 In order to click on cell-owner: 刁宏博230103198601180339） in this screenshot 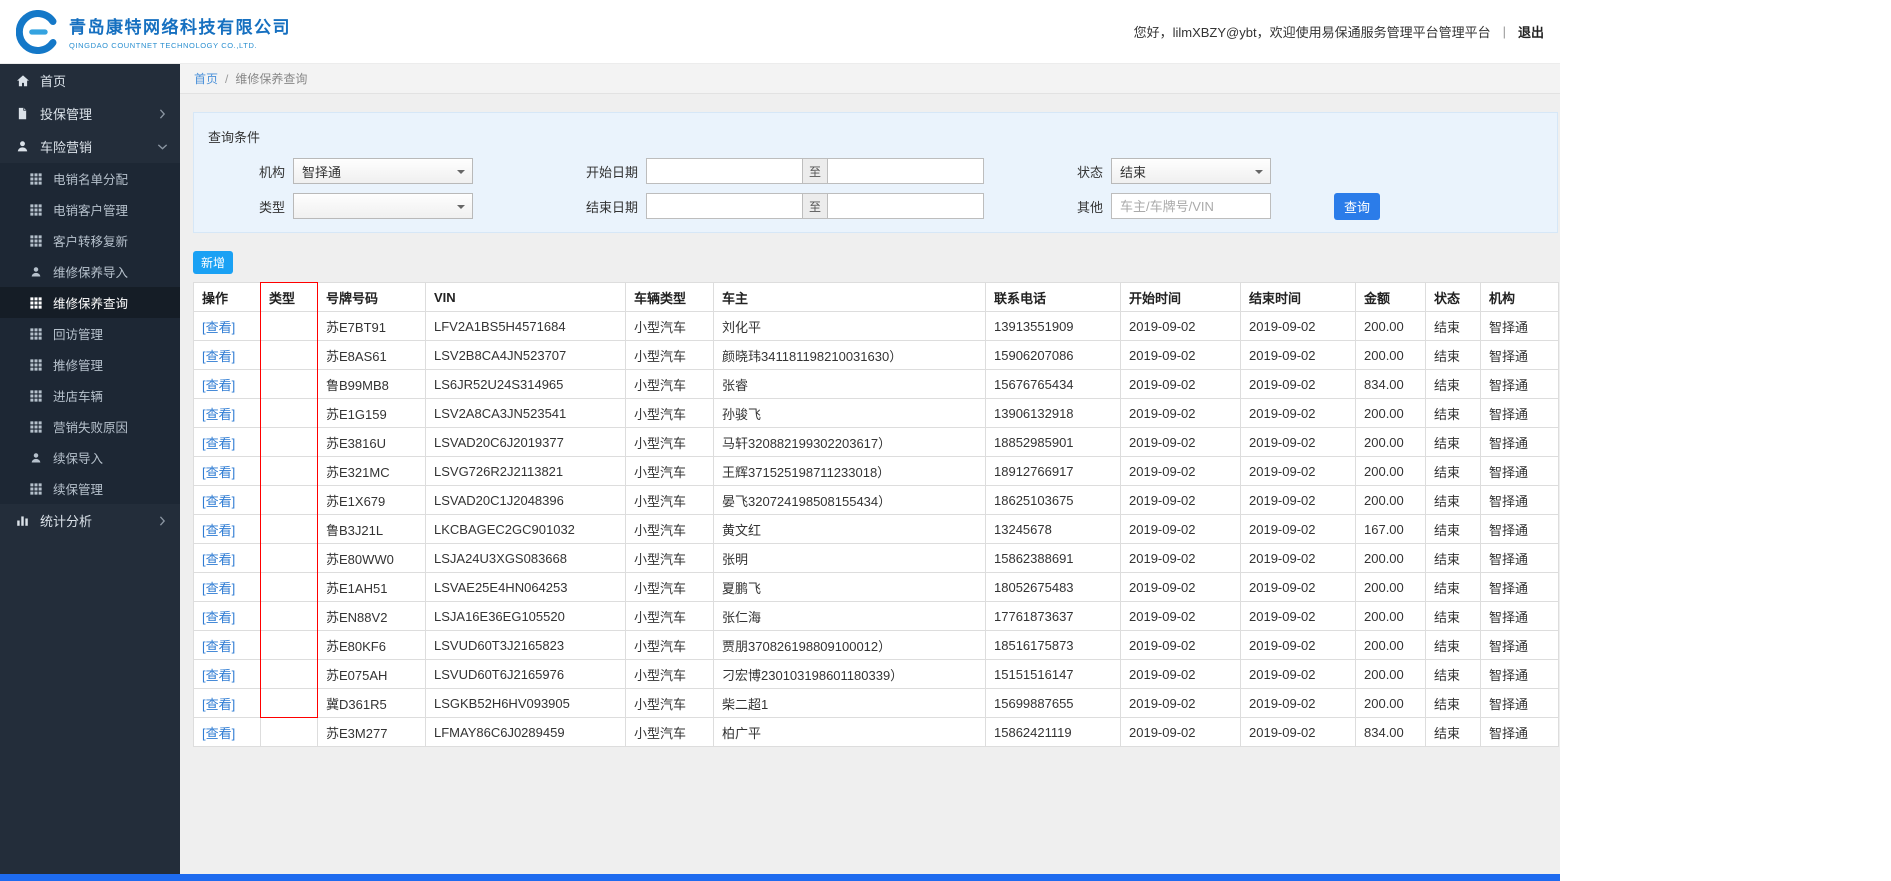, I will do `click(849, 674)`.